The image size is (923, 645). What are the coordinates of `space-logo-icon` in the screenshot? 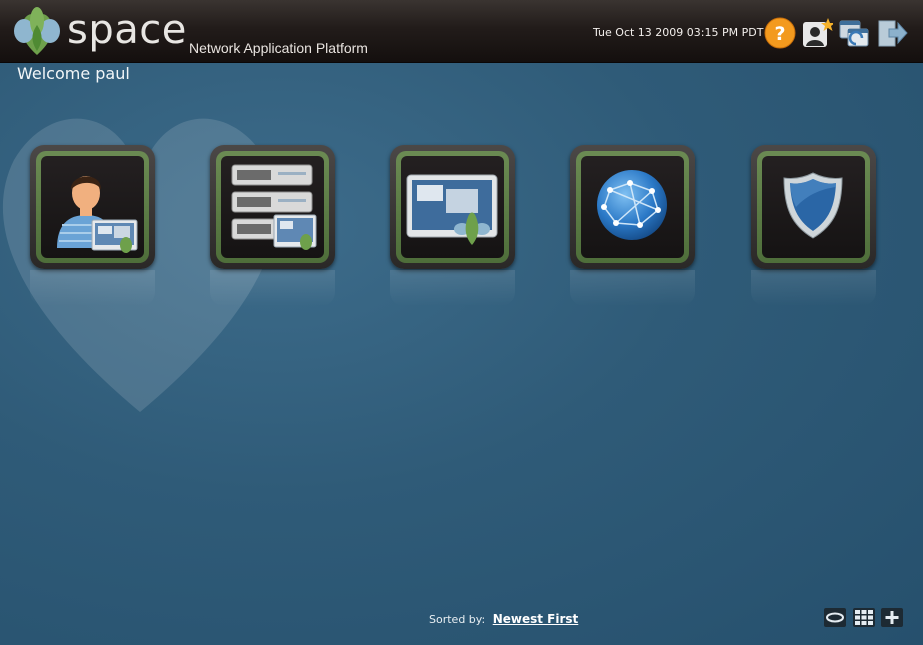 It's located at (37, 31).